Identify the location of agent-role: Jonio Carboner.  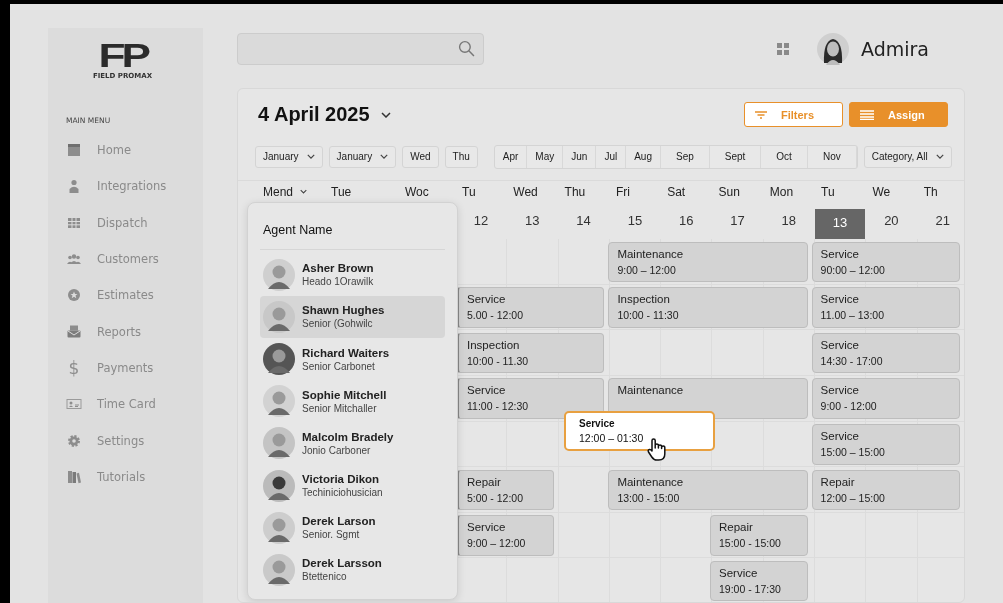
(337, 450).